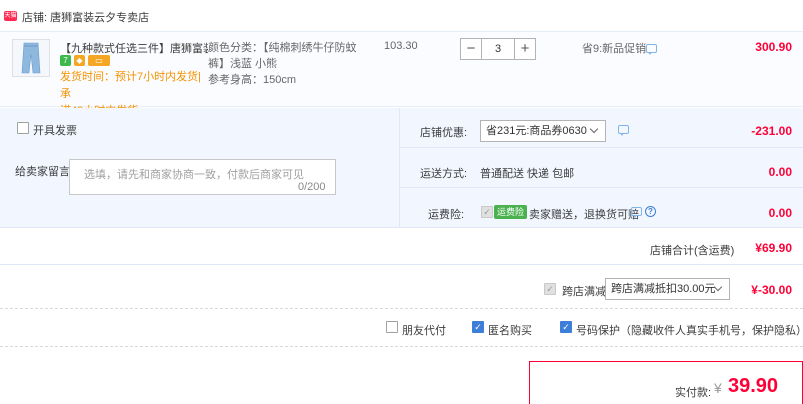  What do you see at coordinates (663, 289) in the screenshot?
I see `cross-store-value: 跨店满减抵扣30.00元` at bounding box center [663, 289].